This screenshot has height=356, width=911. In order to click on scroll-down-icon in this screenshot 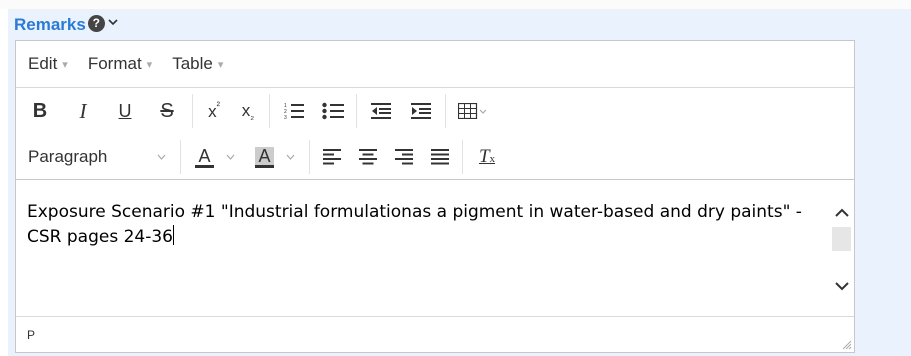, I will do `click(842, 286)`.